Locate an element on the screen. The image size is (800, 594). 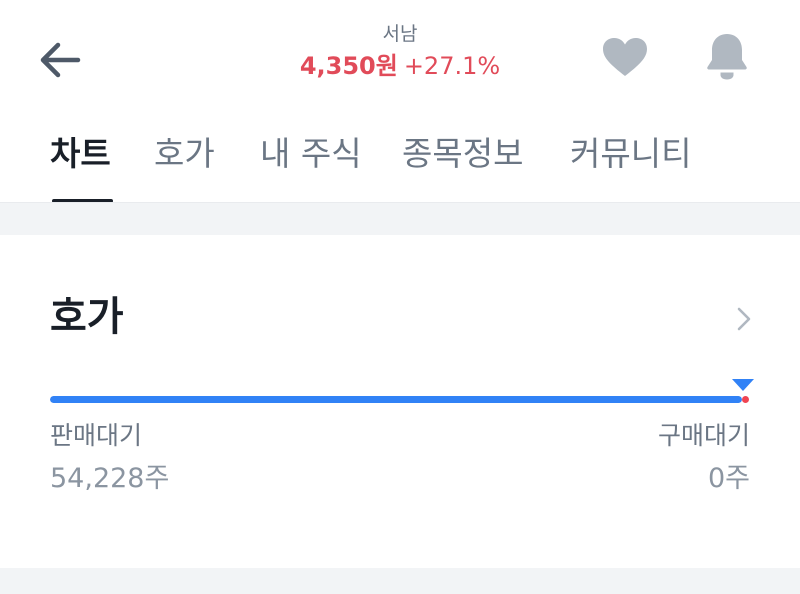
price-change: +27.1% is located at coordinates (452, 66).